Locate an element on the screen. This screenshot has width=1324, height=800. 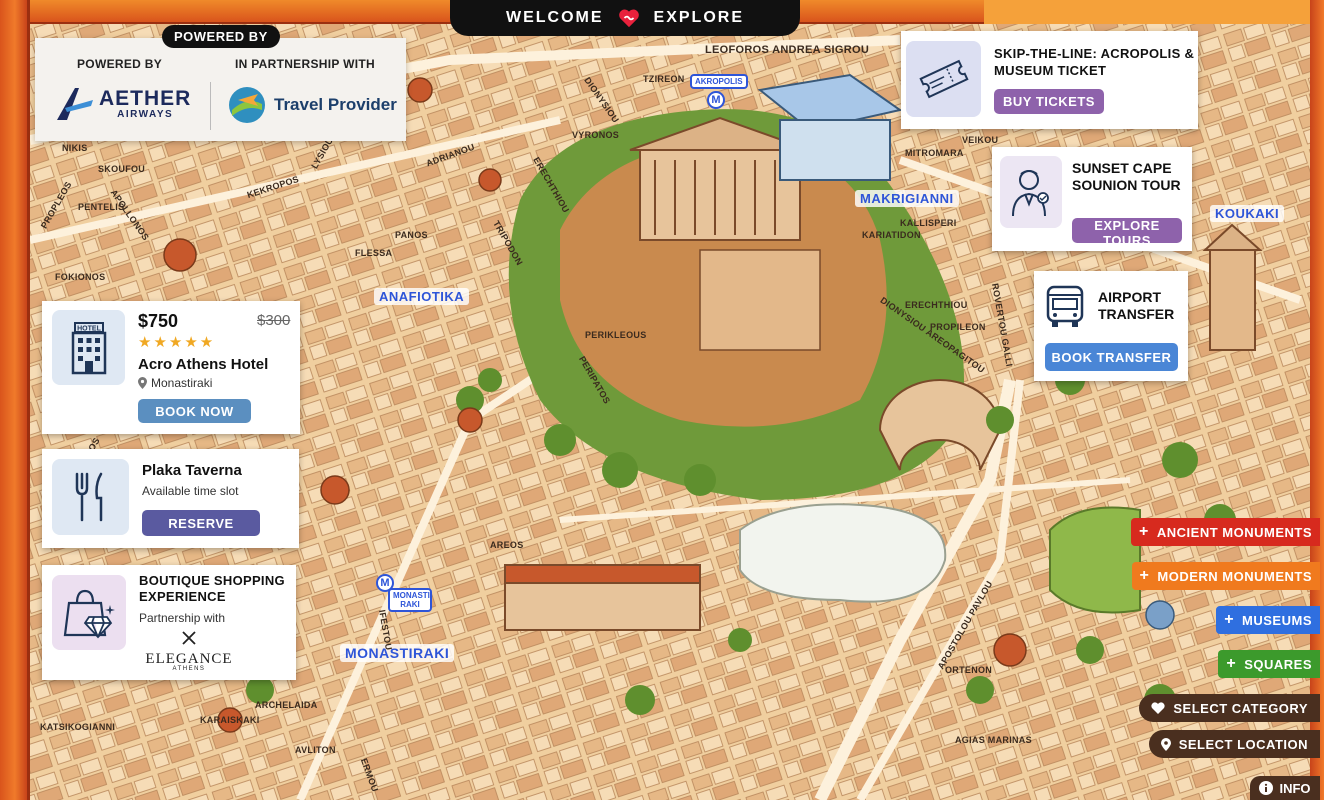
category-label: ANCIENT MONUMENTS is located at coordinates (1234, 532).